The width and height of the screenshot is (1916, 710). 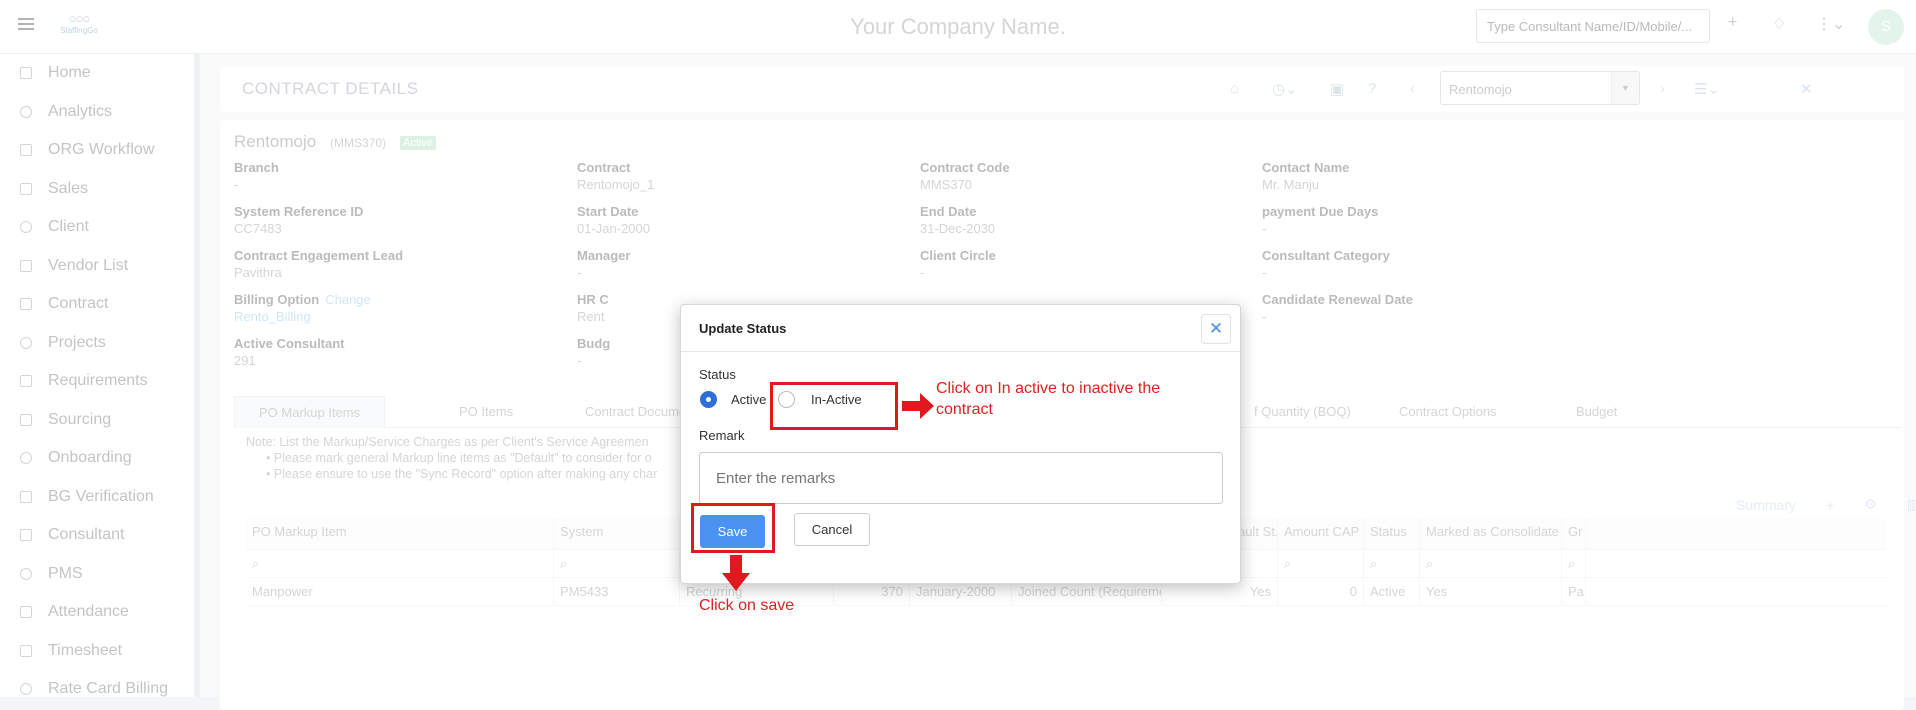 I want to click on inactive-highlight-box, so click(x=834, y=406).